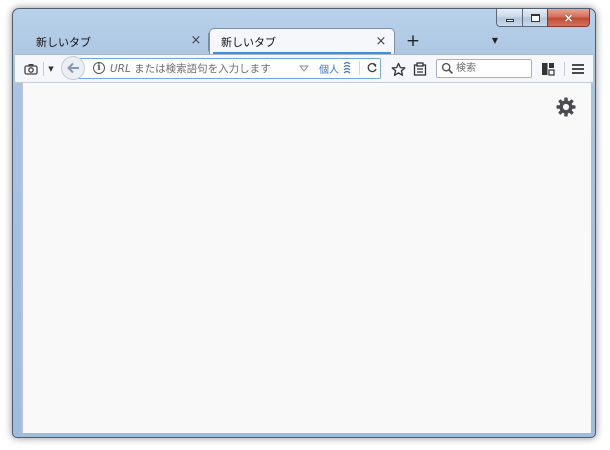  I want to click on star-icon, so click(398, 69).